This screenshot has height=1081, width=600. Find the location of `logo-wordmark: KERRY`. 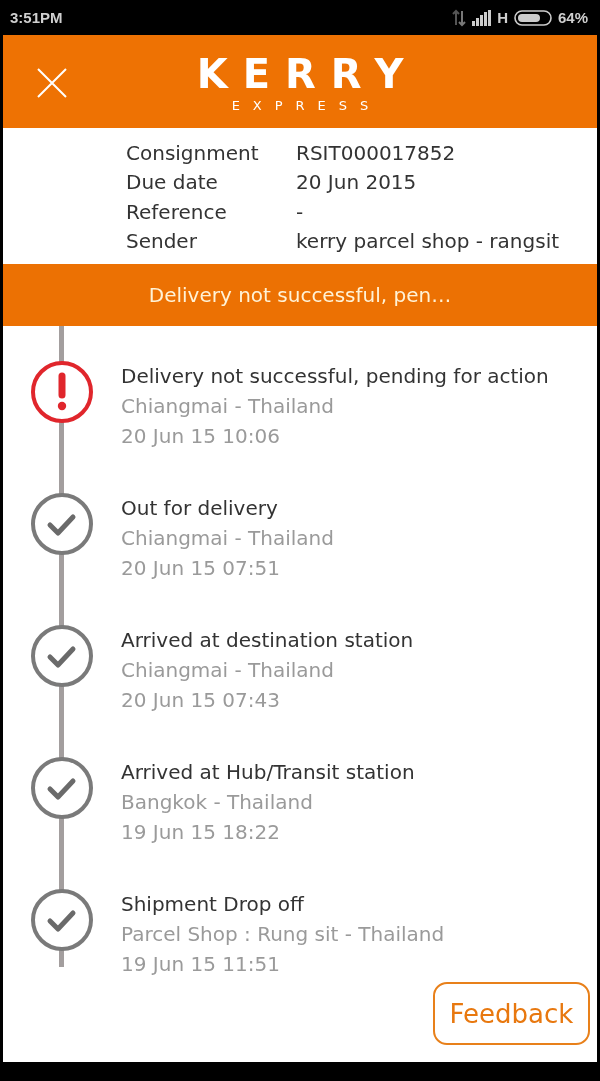

logo-wordmark: KERRY is located at coordinates (307, 73).